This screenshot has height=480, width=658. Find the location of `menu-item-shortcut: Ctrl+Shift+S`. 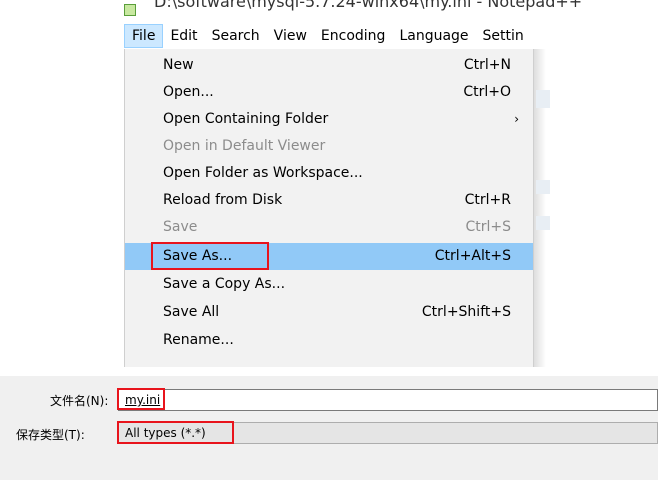

menu-item-shortcut: Ctrl+Shift+S is located at coordinates (466, 312).